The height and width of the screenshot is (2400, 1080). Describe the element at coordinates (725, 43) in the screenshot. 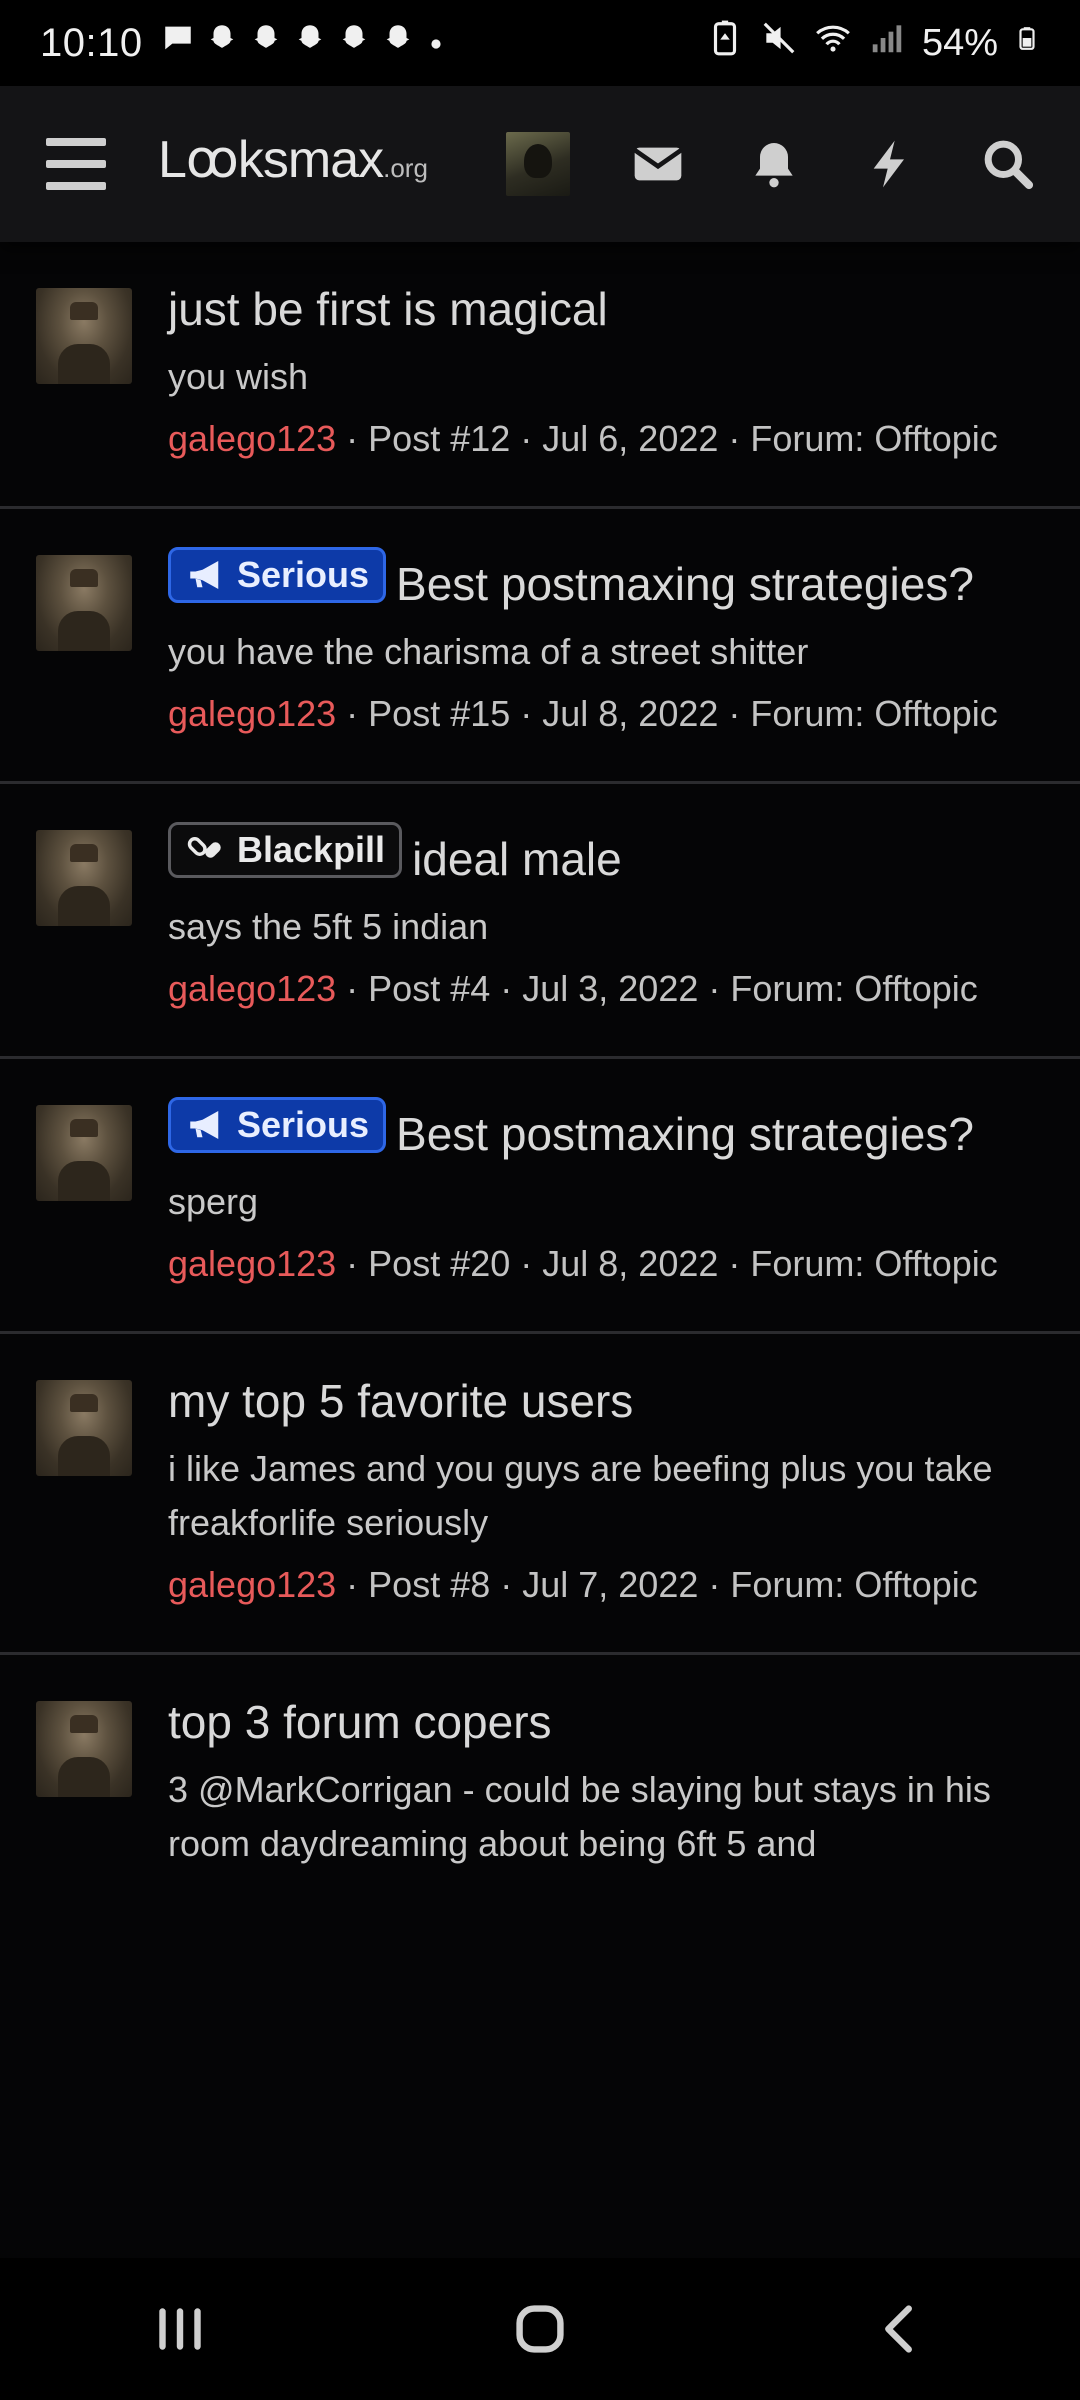

I see `battery-saver-icon` at that location.